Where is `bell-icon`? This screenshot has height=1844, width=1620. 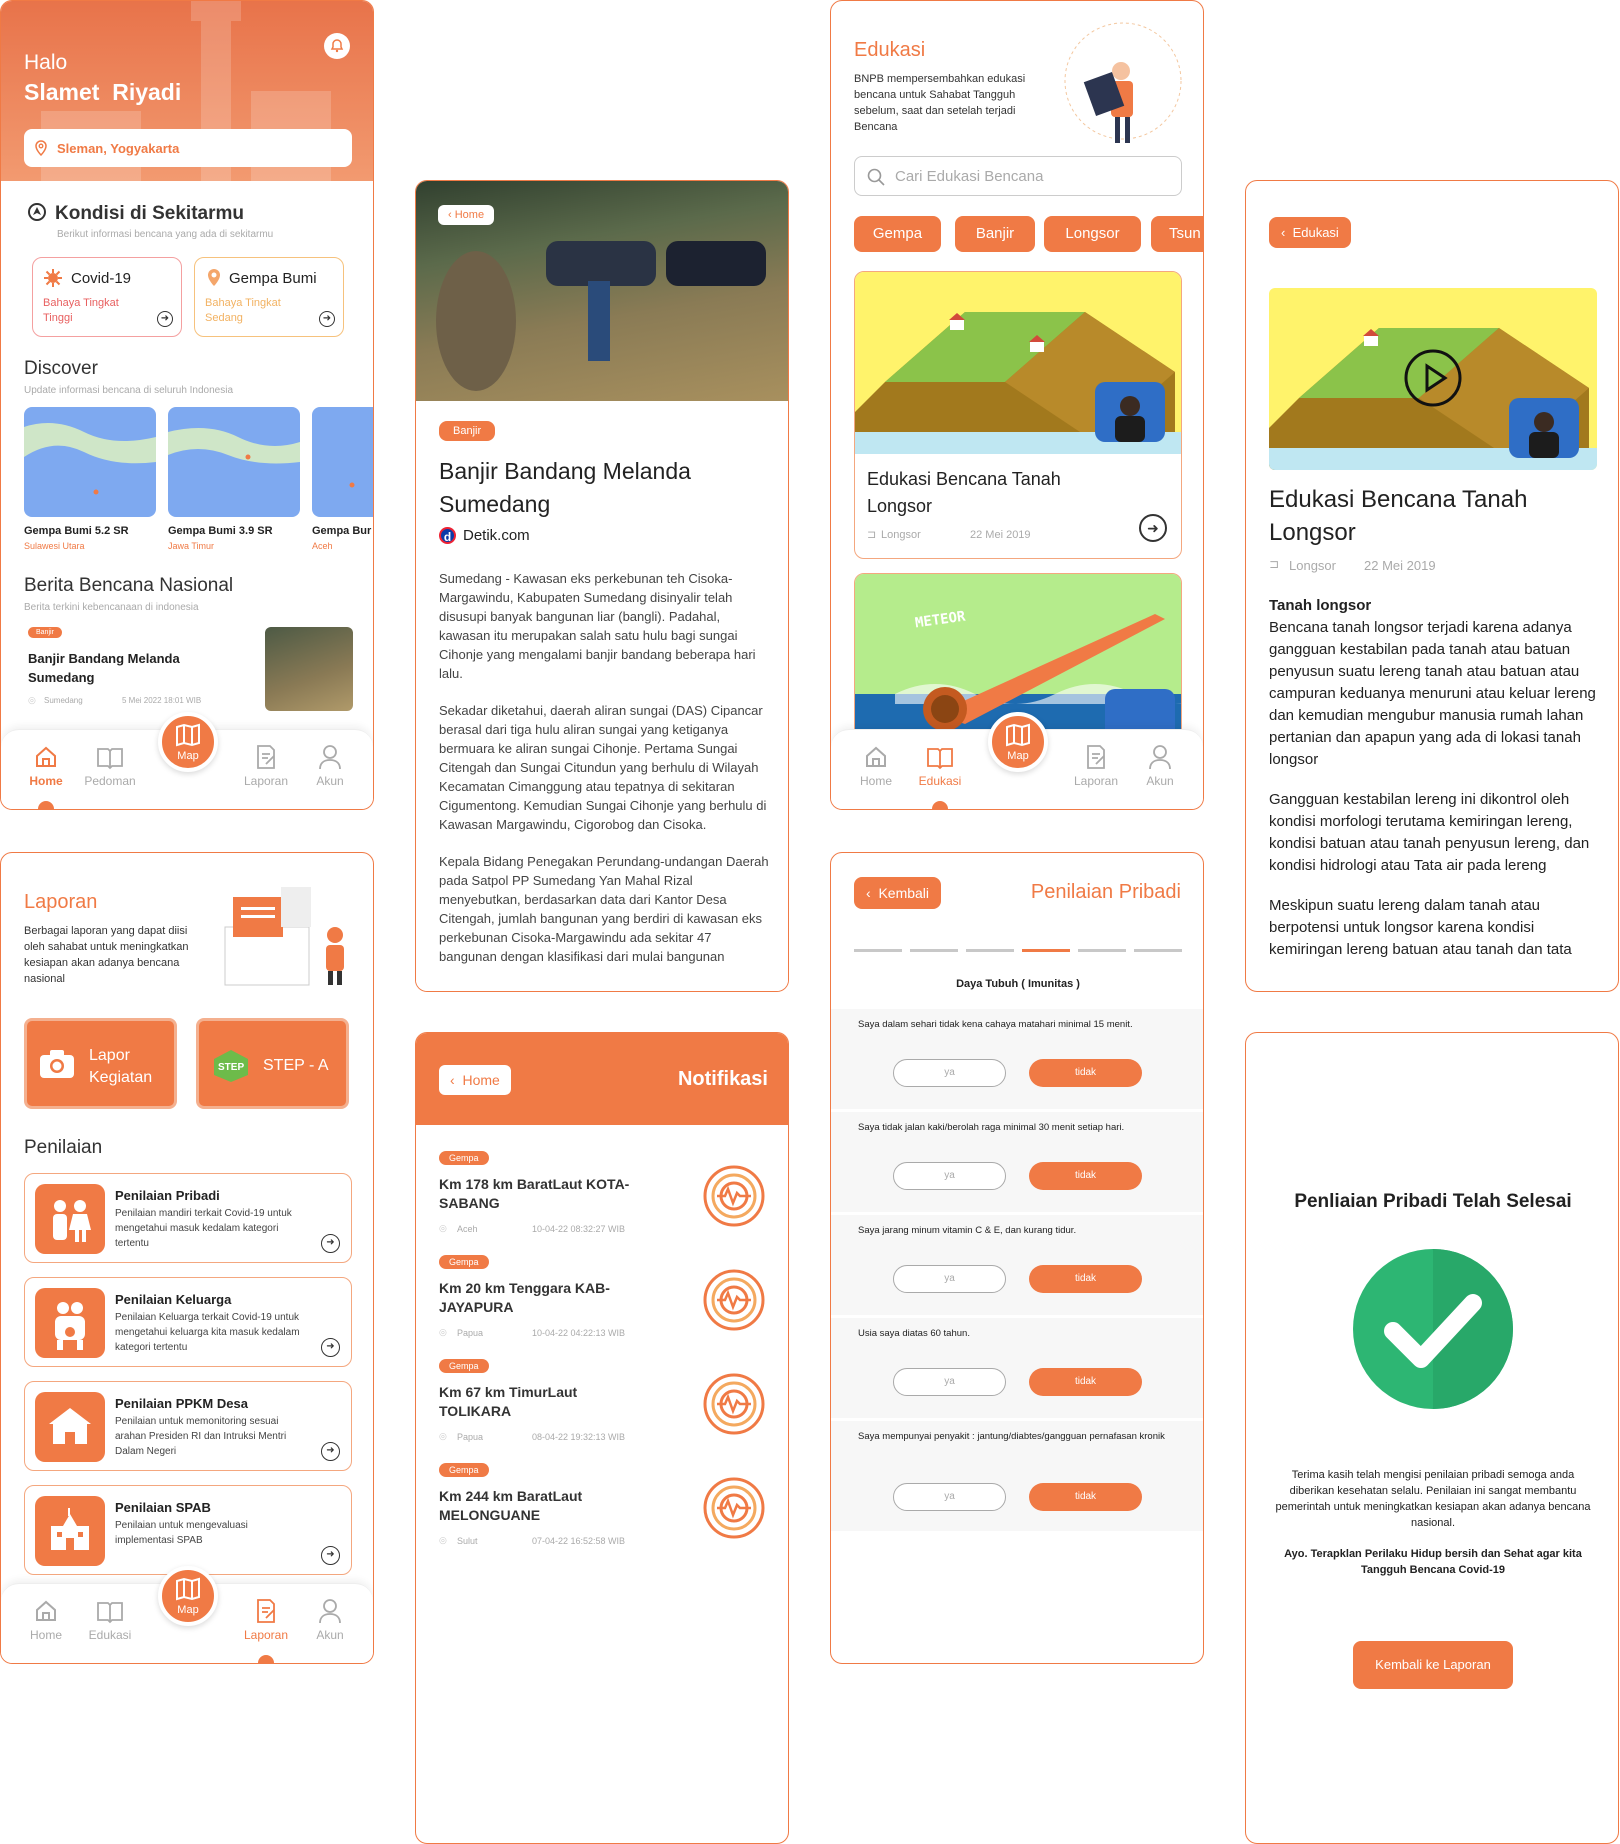 bell-icon is located at coordinates (337, 46).